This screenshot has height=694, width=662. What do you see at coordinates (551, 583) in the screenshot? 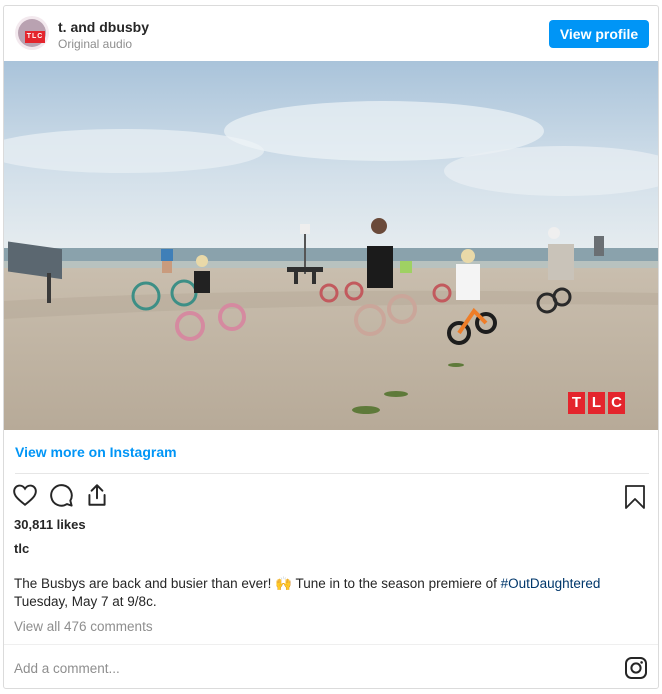
I see `hashtag-link: #OutDaughtered` at bounding box center [551, 583].